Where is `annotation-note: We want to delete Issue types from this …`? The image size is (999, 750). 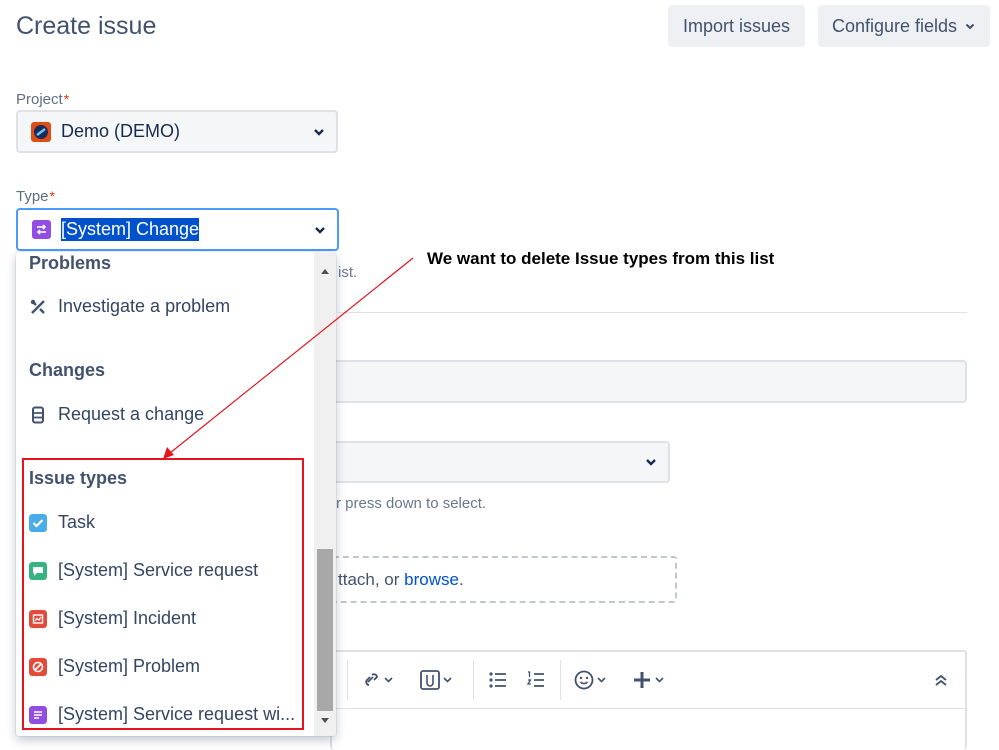
annotation-note: We want to delete Issue types from this … is located at coordinates (601, 258).